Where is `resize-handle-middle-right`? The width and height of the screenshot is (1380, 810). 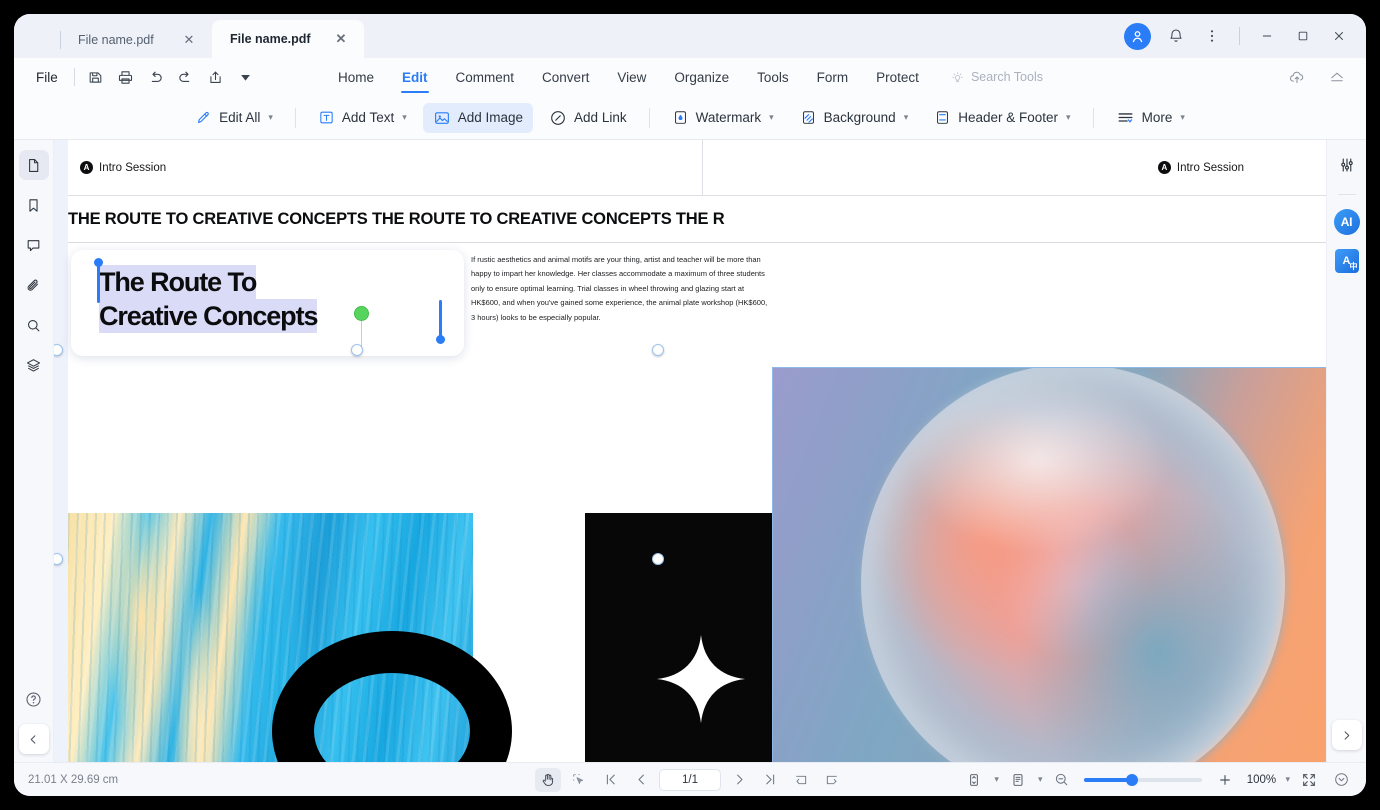
resize-handle-middle-right is located at coordinates (658, 559).